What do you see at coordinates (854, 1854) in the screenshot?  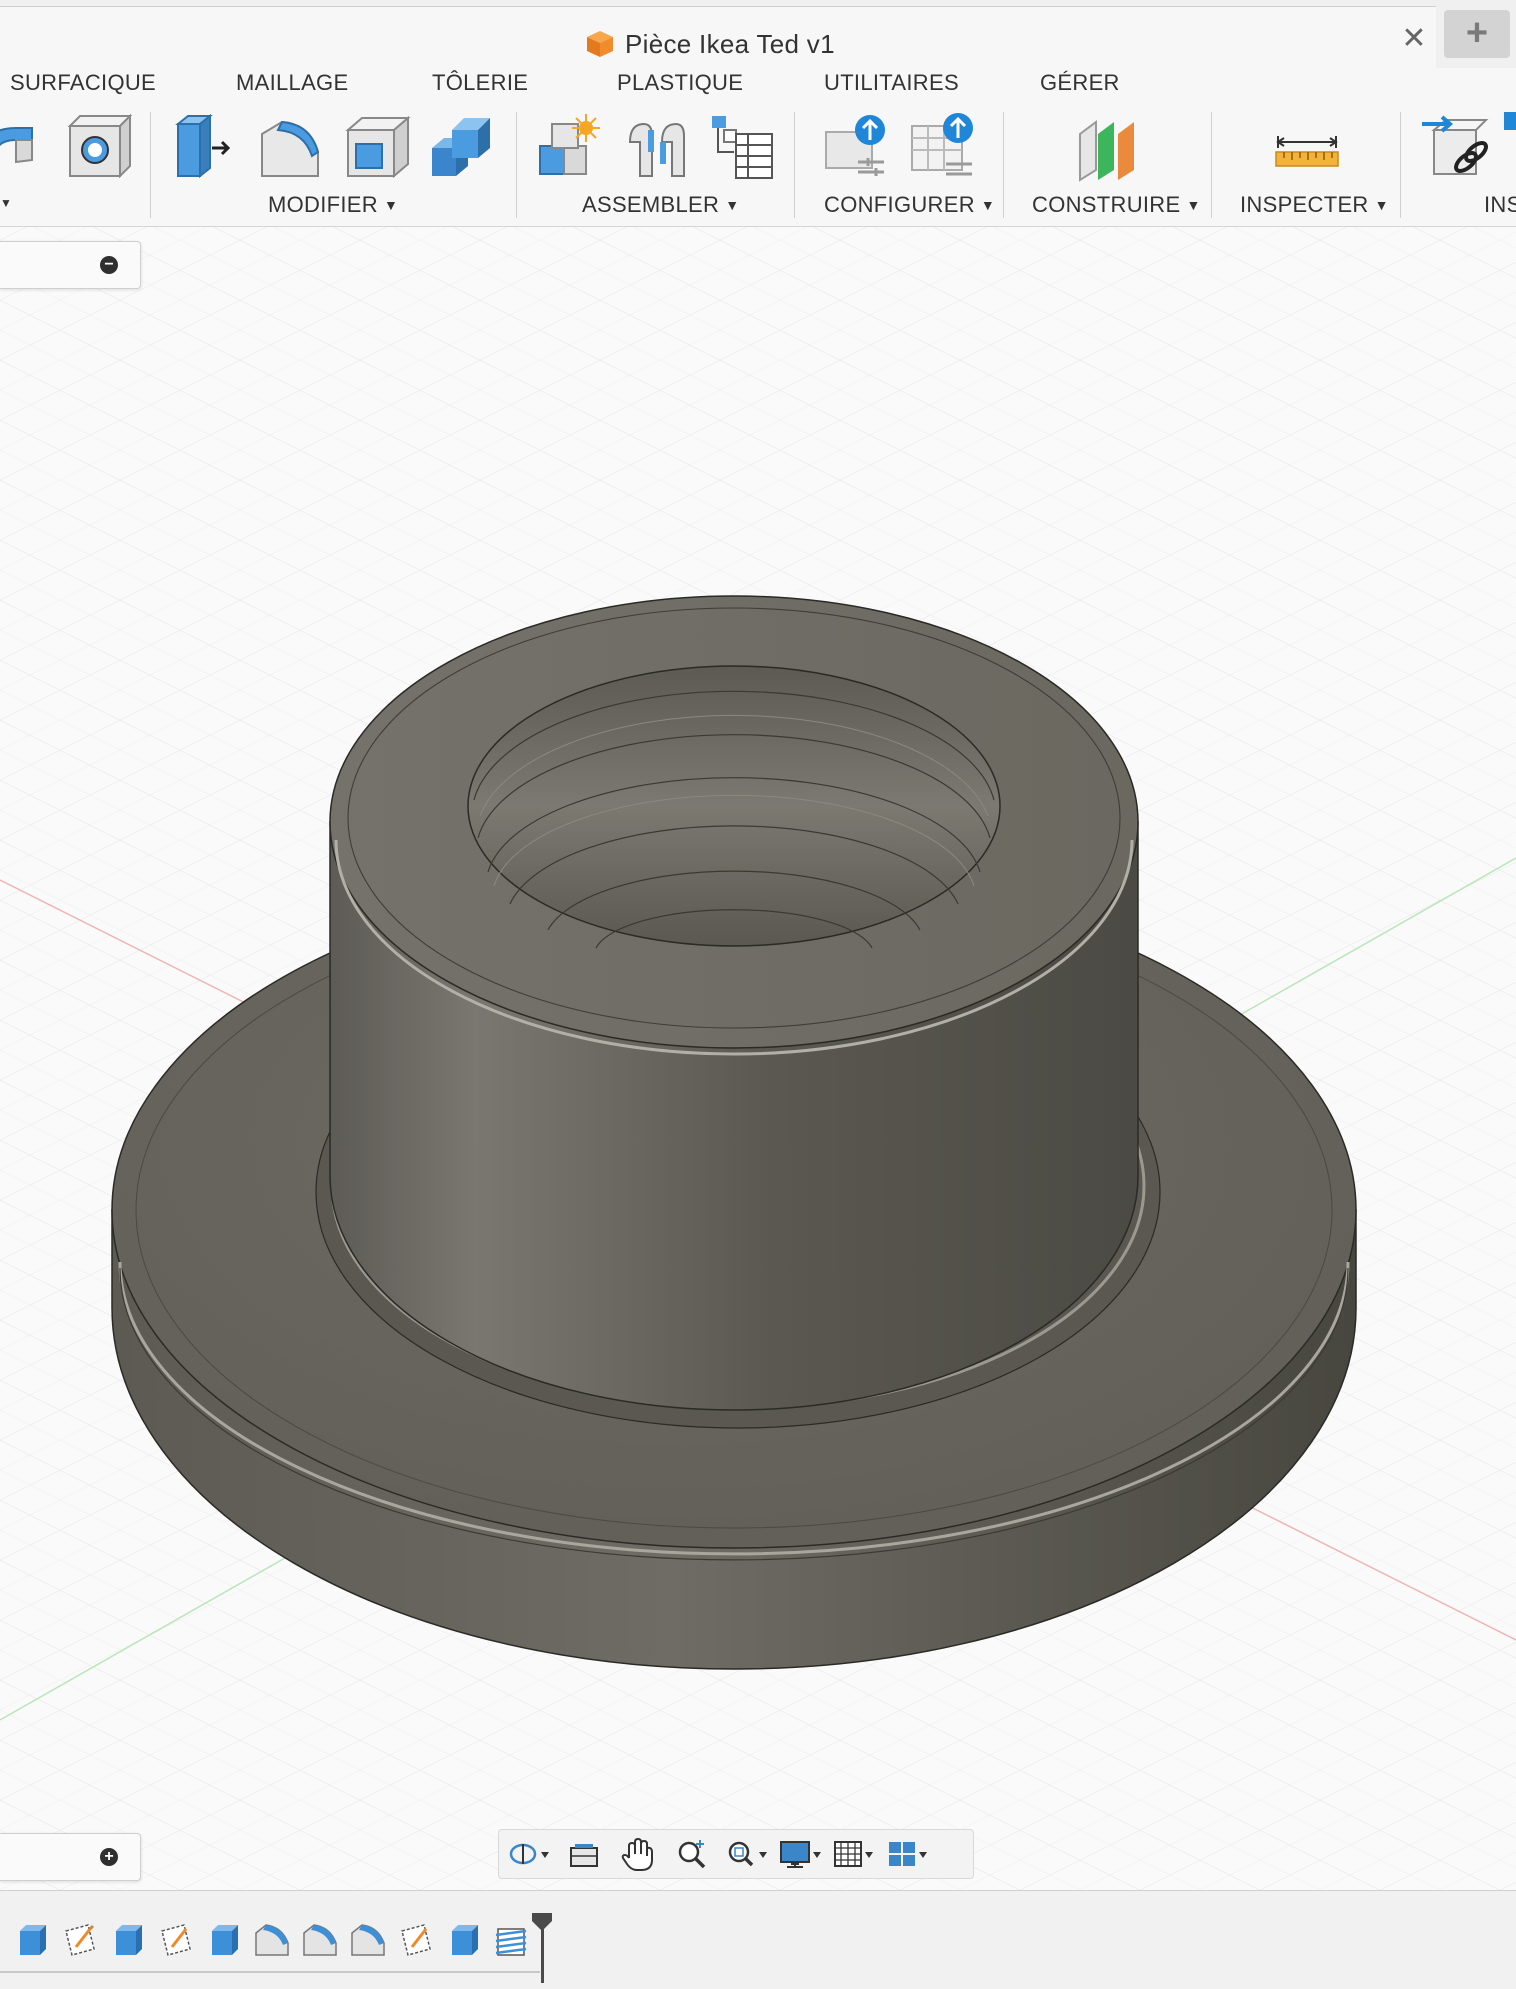 I see `grid-icon` at bounding box center [854, 1854].